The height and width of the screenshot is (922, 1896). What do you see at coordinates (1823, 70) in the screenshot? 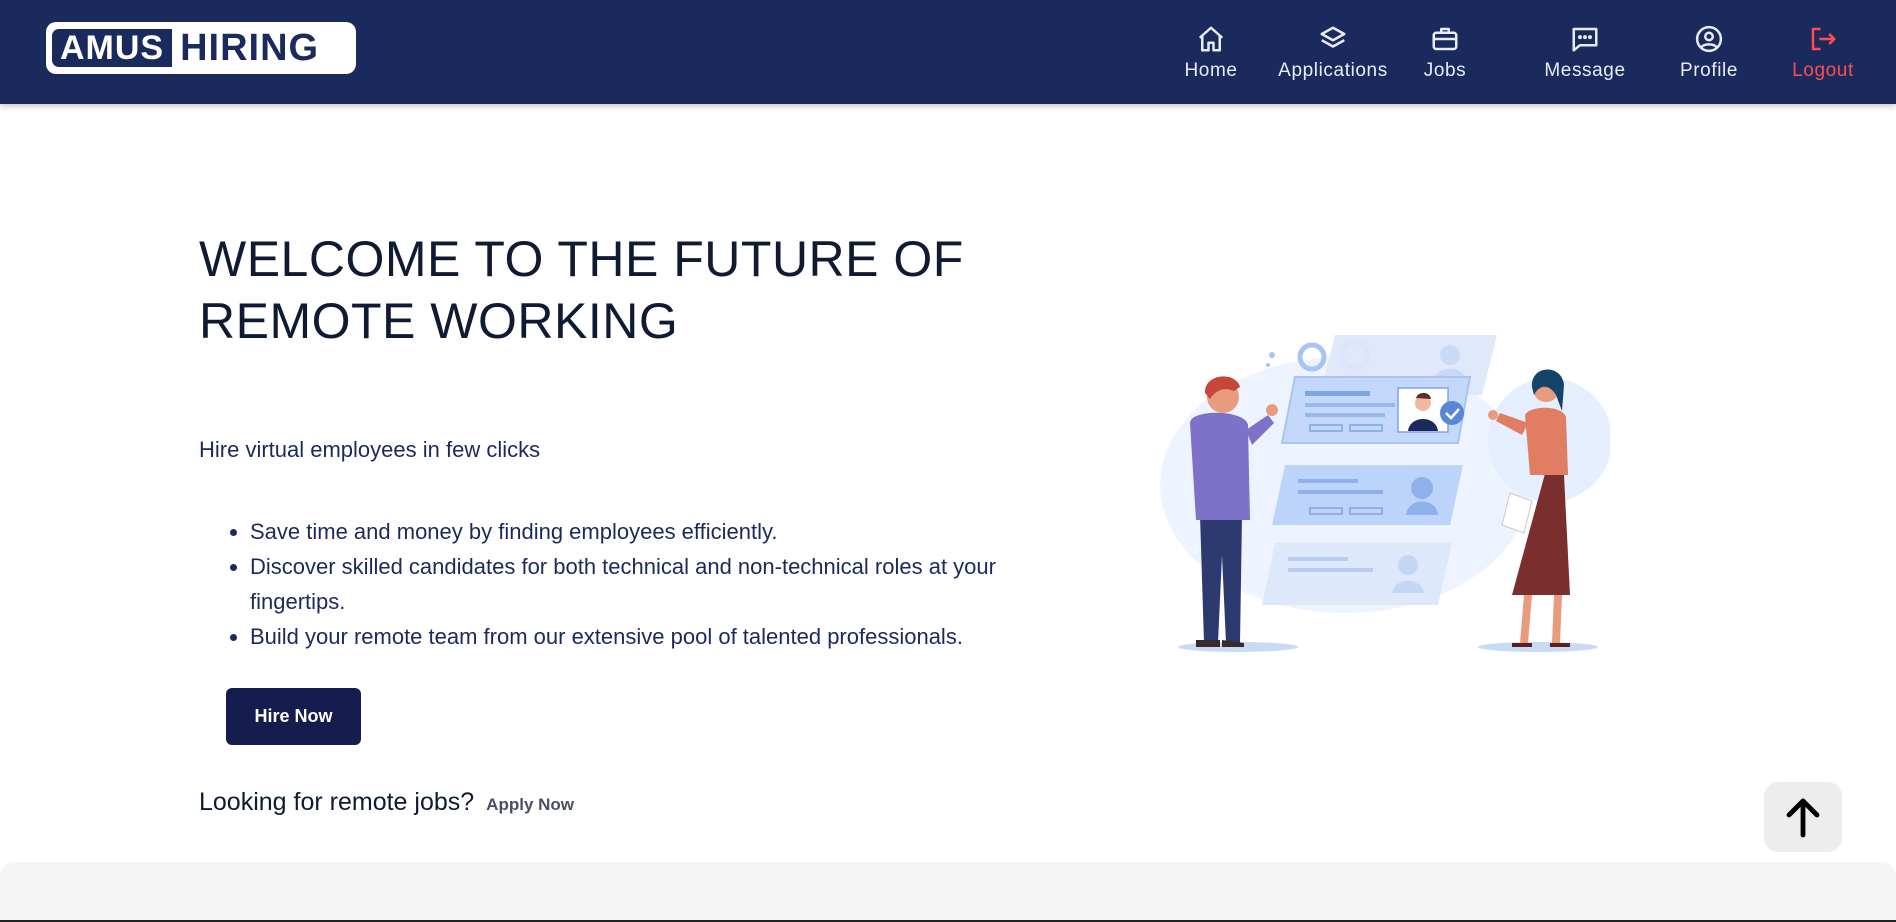
I see `nav-logout-label: Logout` at bounding box center [1823, 70].